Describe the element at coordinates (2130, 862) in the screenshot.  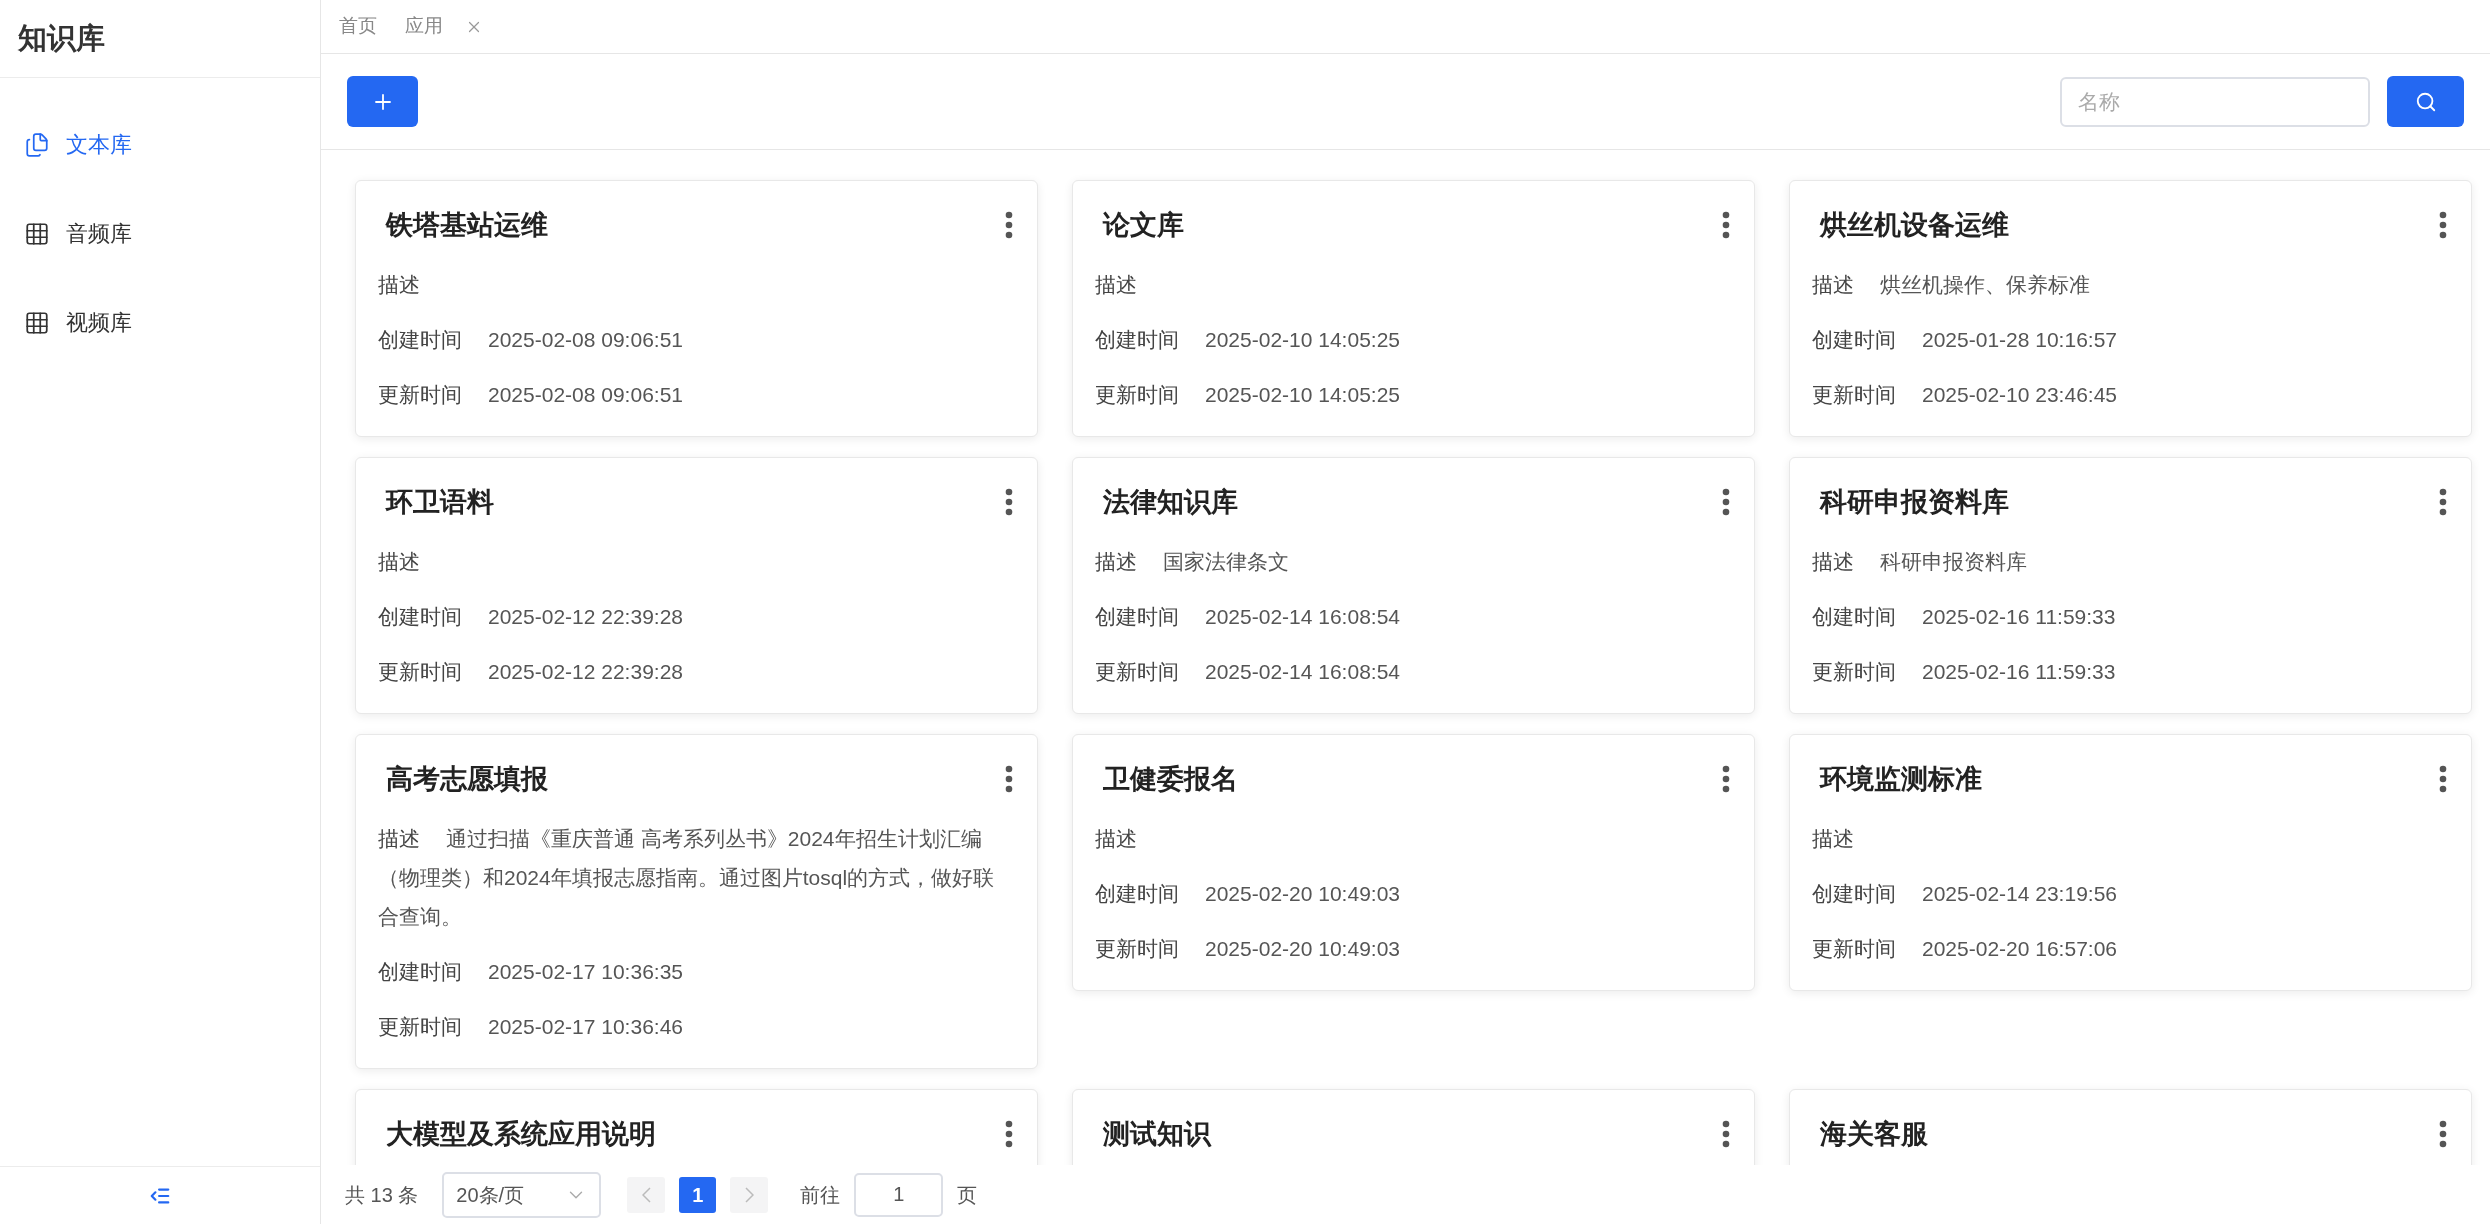
I see `knowledge-card: 环境监测标准 描述 创建时间 2025-02-14 23:19:56 更新时间 2025-02-20 16:57:06` at that location.